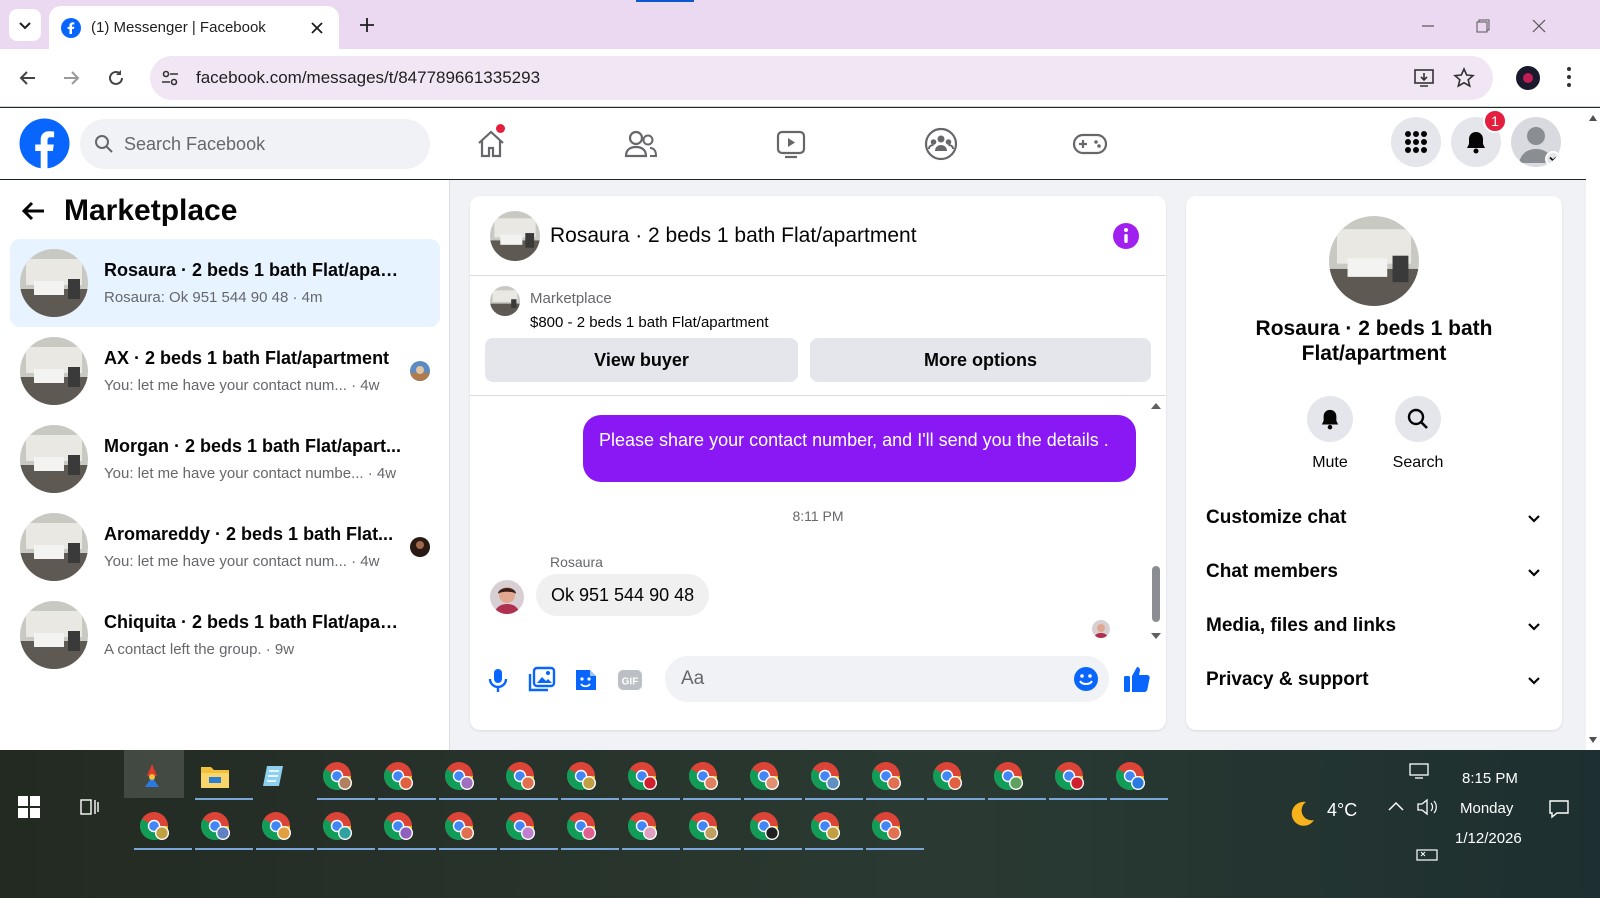  What do you see at coordinates (630, 680) in the screenshot?
I see `gif-icon: GIF` at bounding box center [630, 680].